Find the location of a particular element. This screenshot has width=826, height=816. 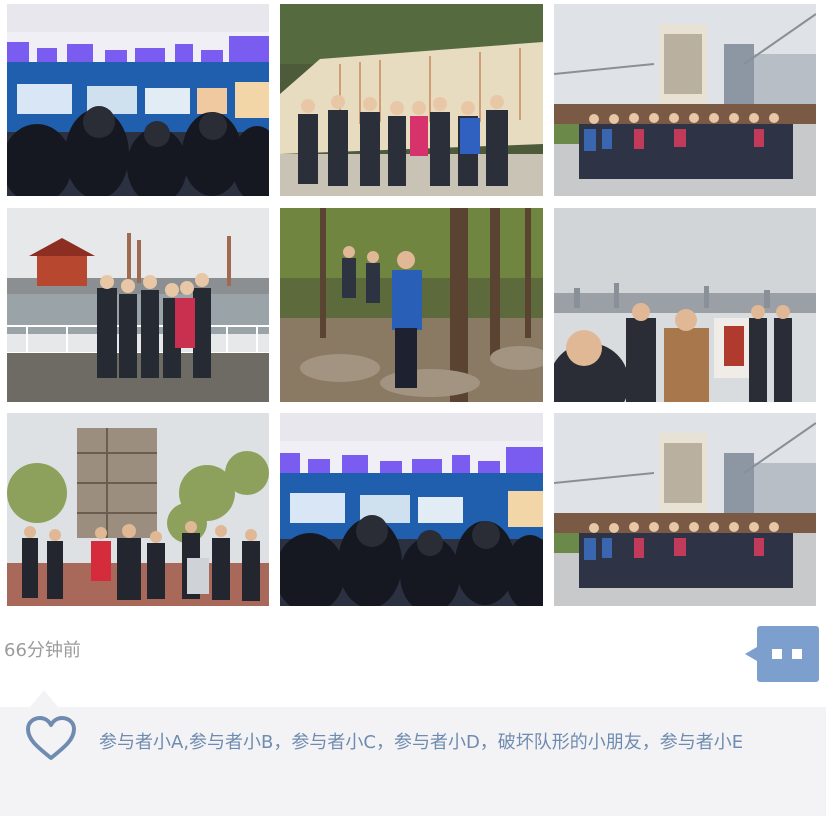

photo-7-industrial-site is located at coordinates (138, 509).